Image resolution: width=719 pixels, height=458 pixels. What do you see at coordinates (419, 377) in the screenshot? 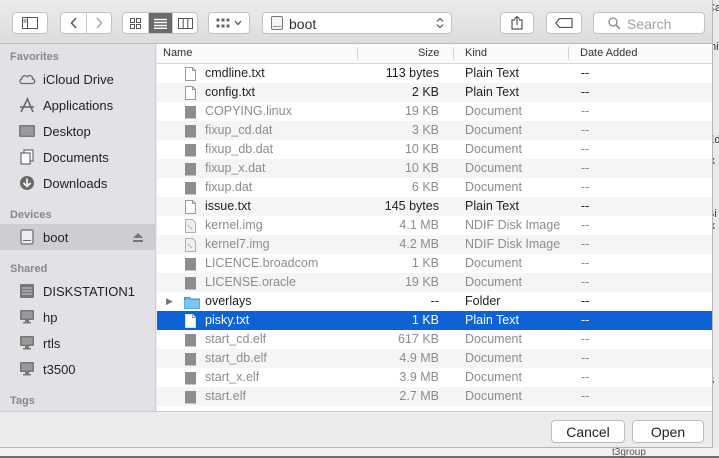
I see `file-size: 3.9 MB` at bounding box center [419, 377].